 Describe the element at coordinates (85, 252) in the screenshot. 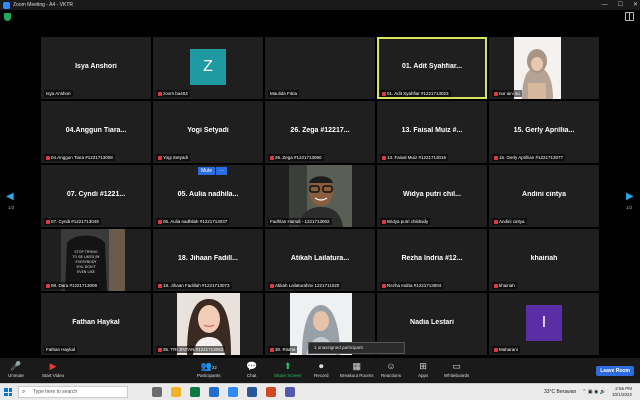

I see `svg-text: STOP TRYING` at that location.